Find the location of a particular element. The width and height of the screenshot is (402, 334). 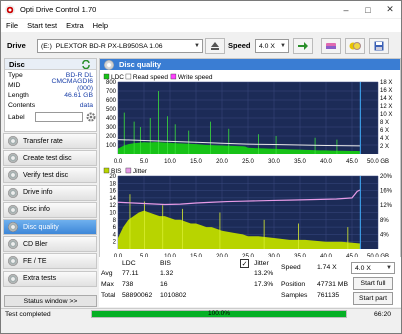

samples-label: Samples is located at coordinates (294, 295).